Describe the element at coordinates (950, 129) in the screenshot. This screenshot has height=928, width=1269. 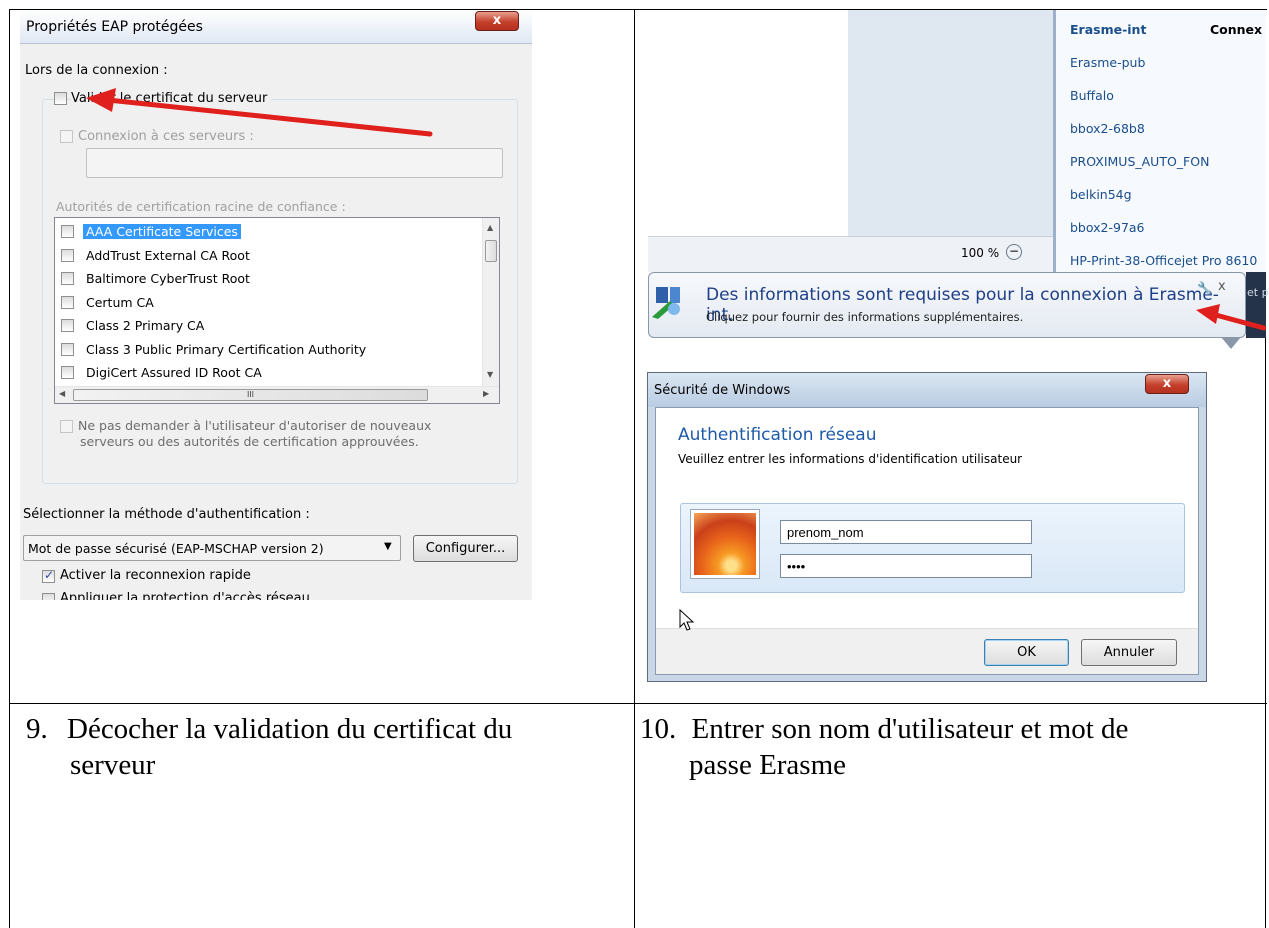
I see `background-window-strip` at that location.